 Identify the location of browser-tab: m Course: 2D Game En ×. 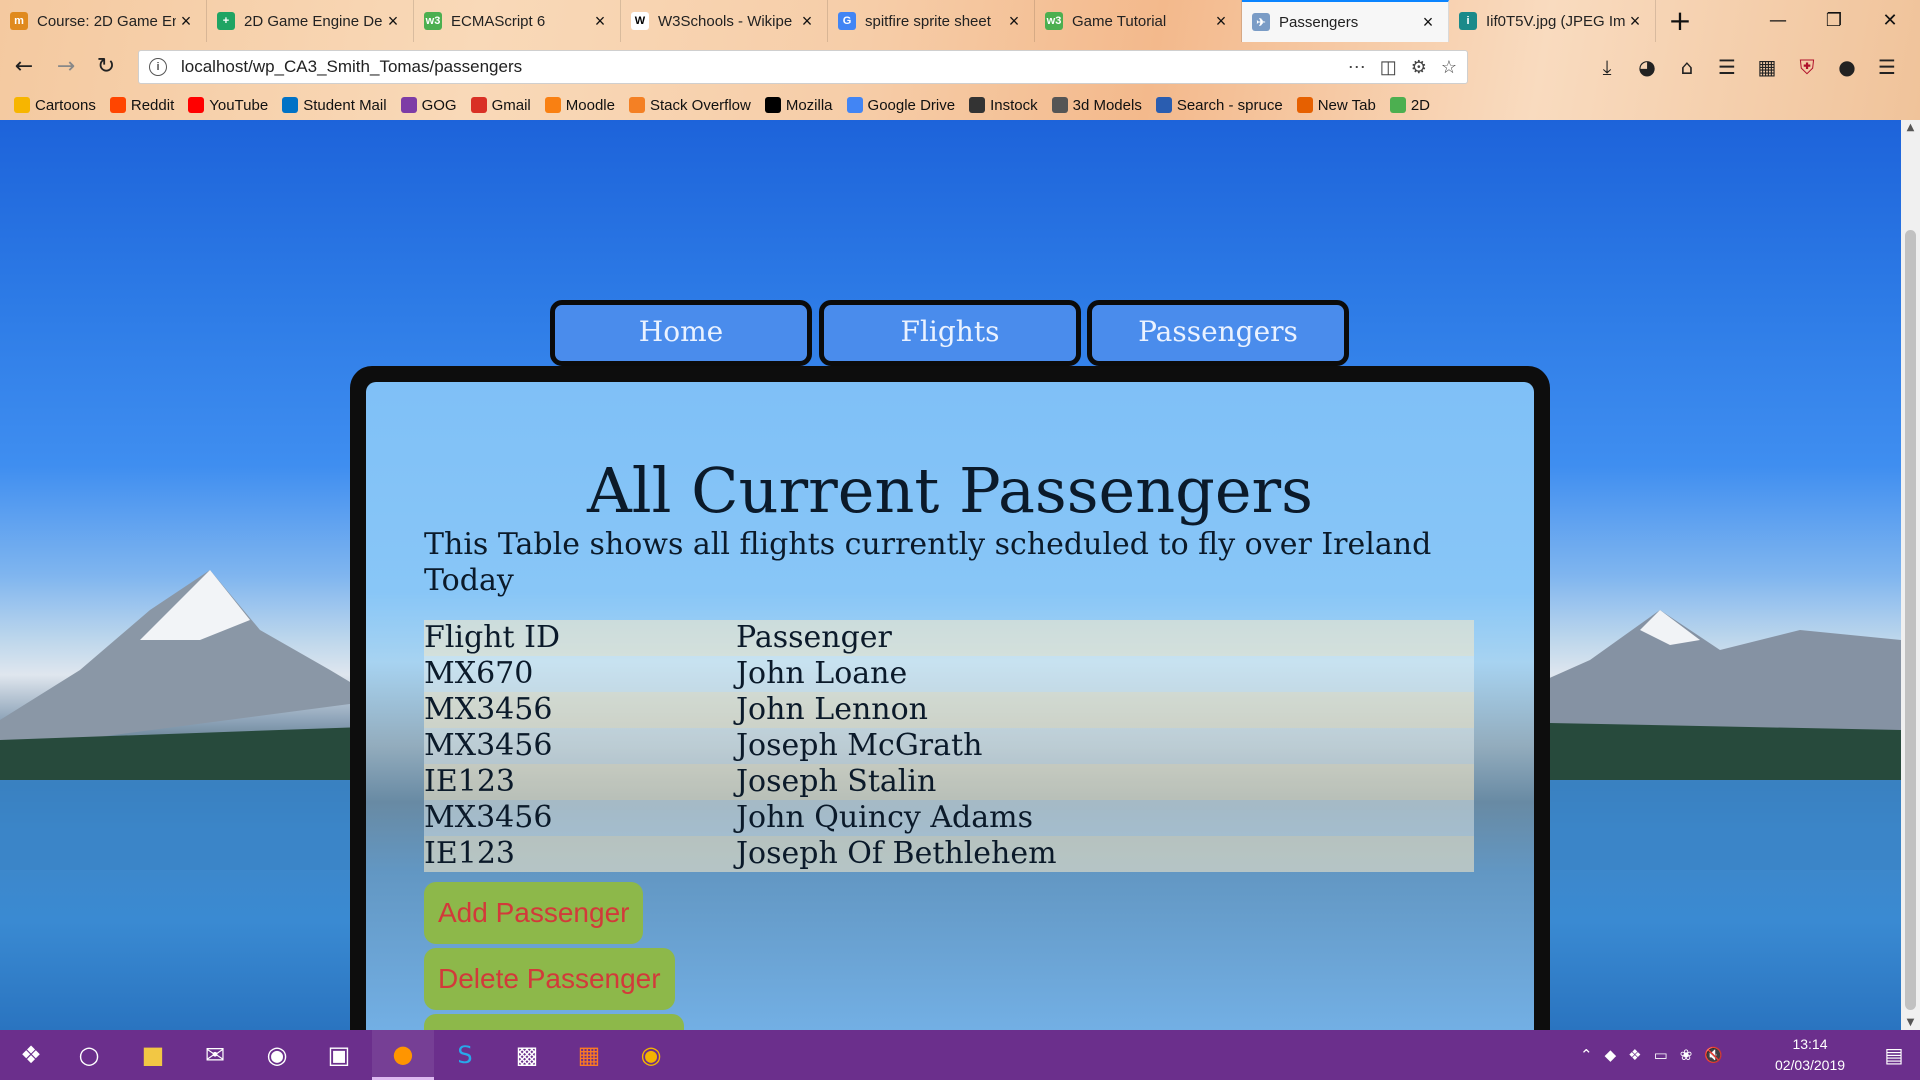
(103, 21).